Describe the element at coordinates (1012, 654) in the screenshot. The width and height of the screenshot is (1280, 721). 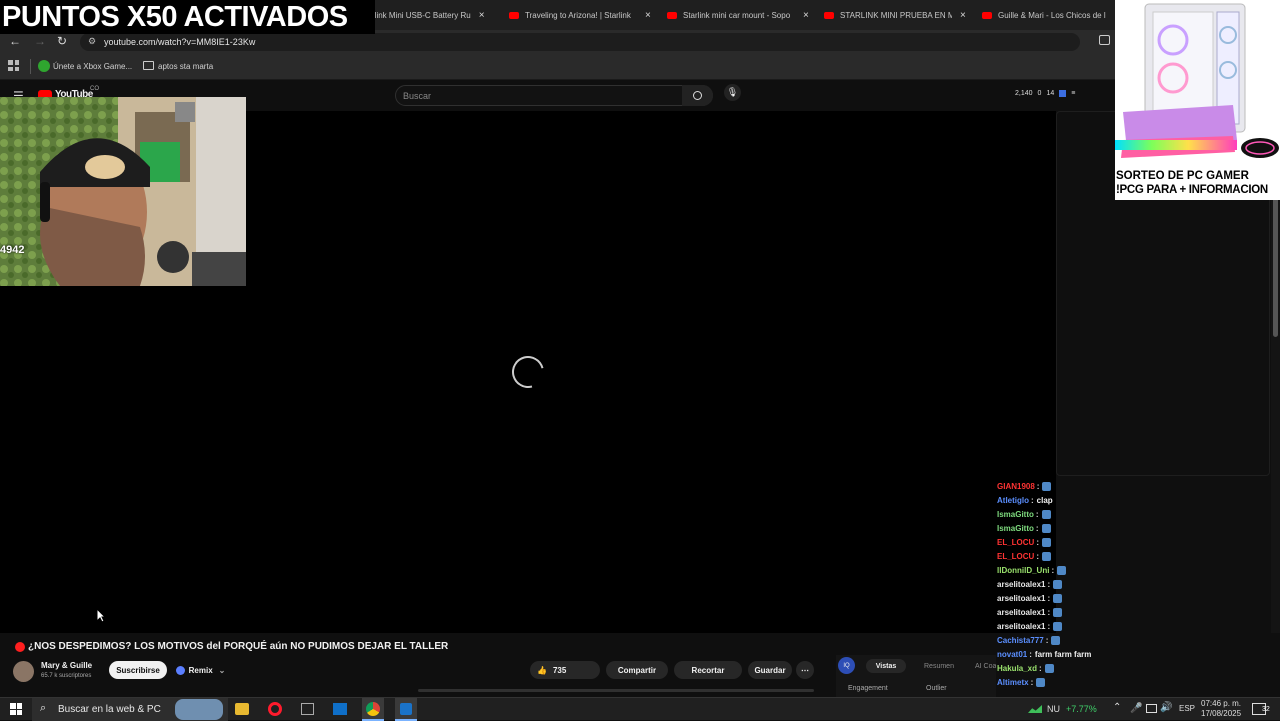
I see `chat-username: novat01` at that location.